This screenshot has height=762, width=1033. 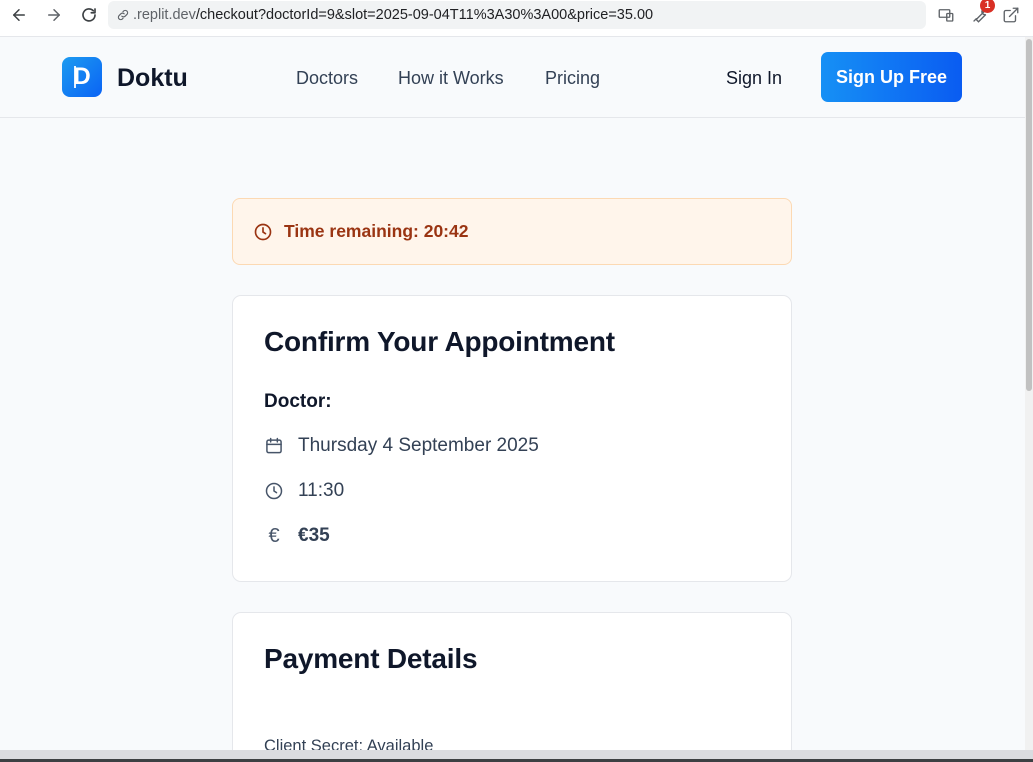 I want to click on external-link-icon, so click(x=1011, y=15).